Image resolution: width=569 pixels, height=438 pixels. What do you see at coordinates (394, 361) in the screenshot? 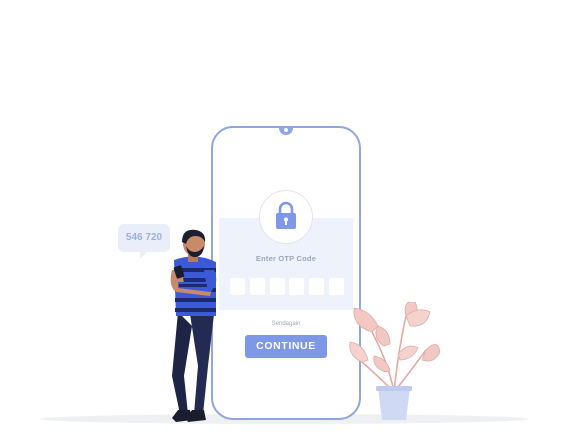
I see `potted-plant-illustration` at bounding box center [394, 361].